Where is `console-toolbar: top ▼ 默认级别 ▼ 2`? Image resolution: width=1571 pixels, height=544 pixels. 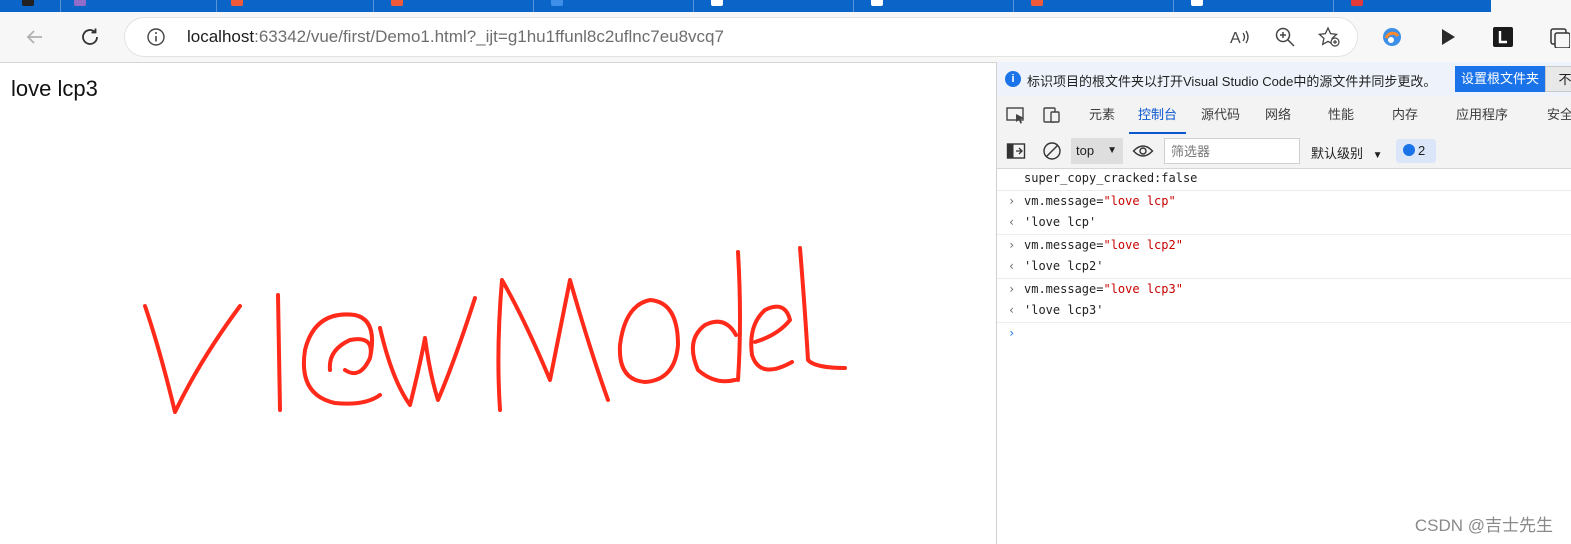
console-toolbar: top ▼ 默认级别 ▼ 2 is located at coordinates (1284, 151).